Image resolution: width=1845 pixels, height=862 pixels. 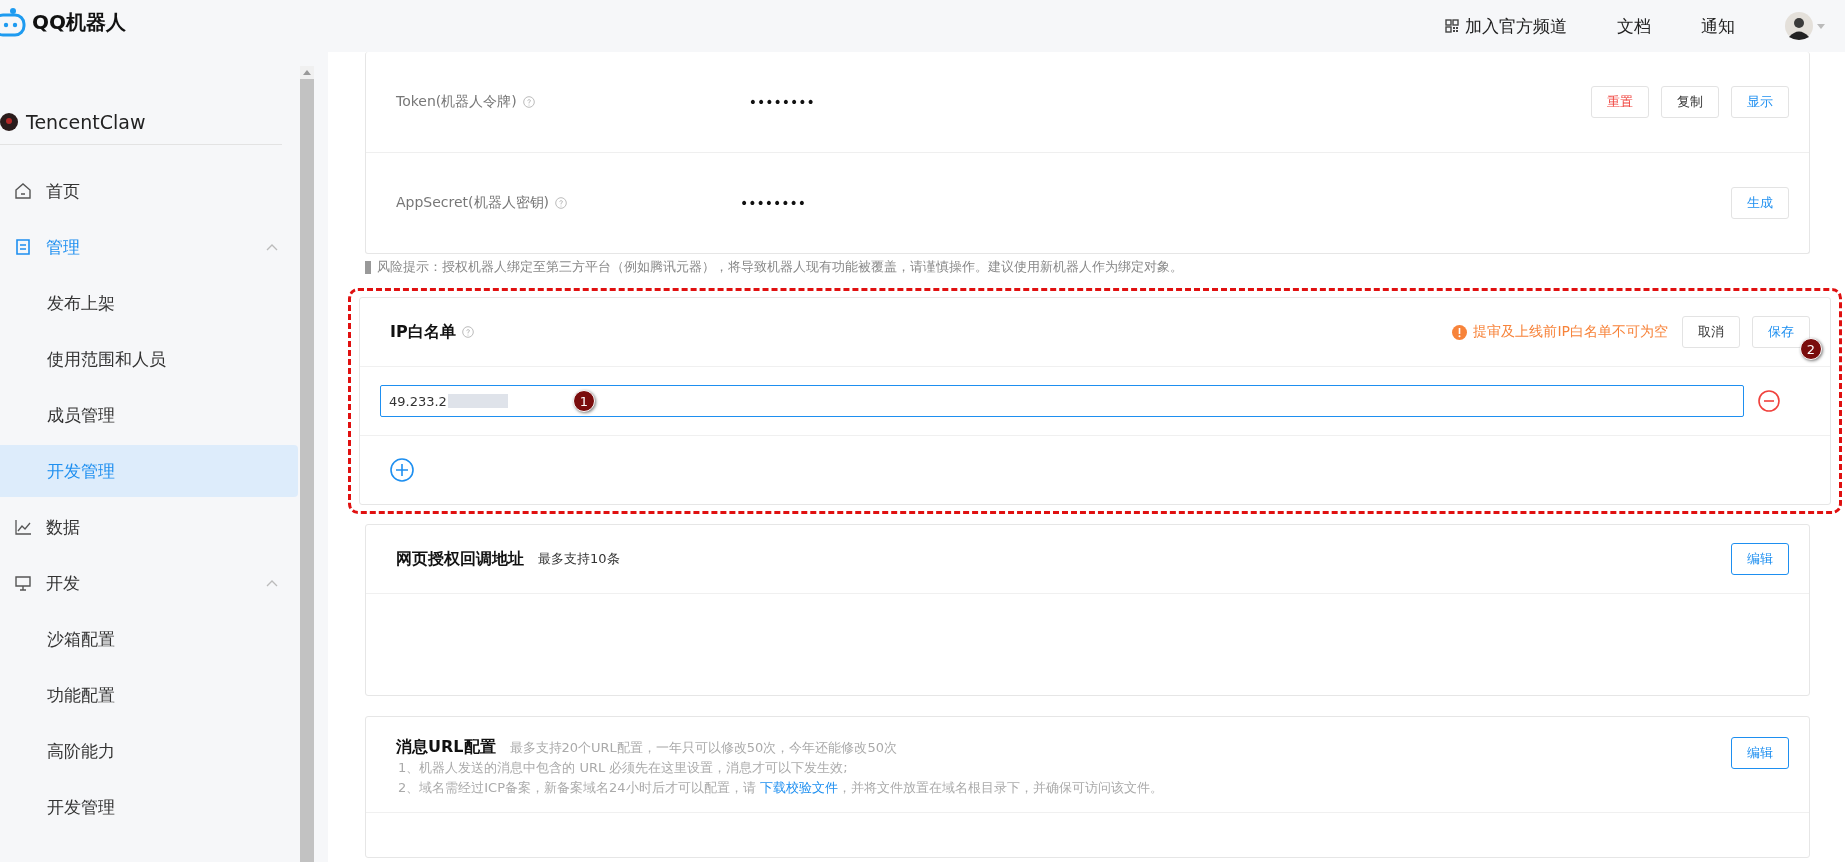 What do you see at coordinates (23, 247) in the screenshot?
I see `document-icon` at bounding box center [23, 247].